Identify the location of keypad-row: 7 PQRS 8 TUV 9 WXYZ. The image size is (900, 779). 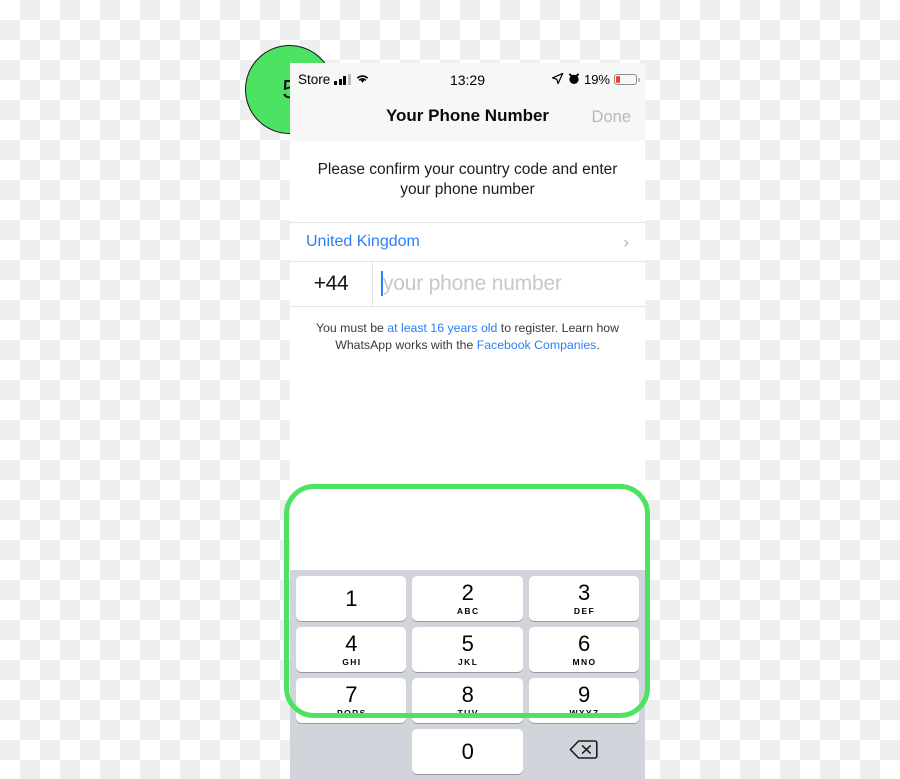
(467, 700).